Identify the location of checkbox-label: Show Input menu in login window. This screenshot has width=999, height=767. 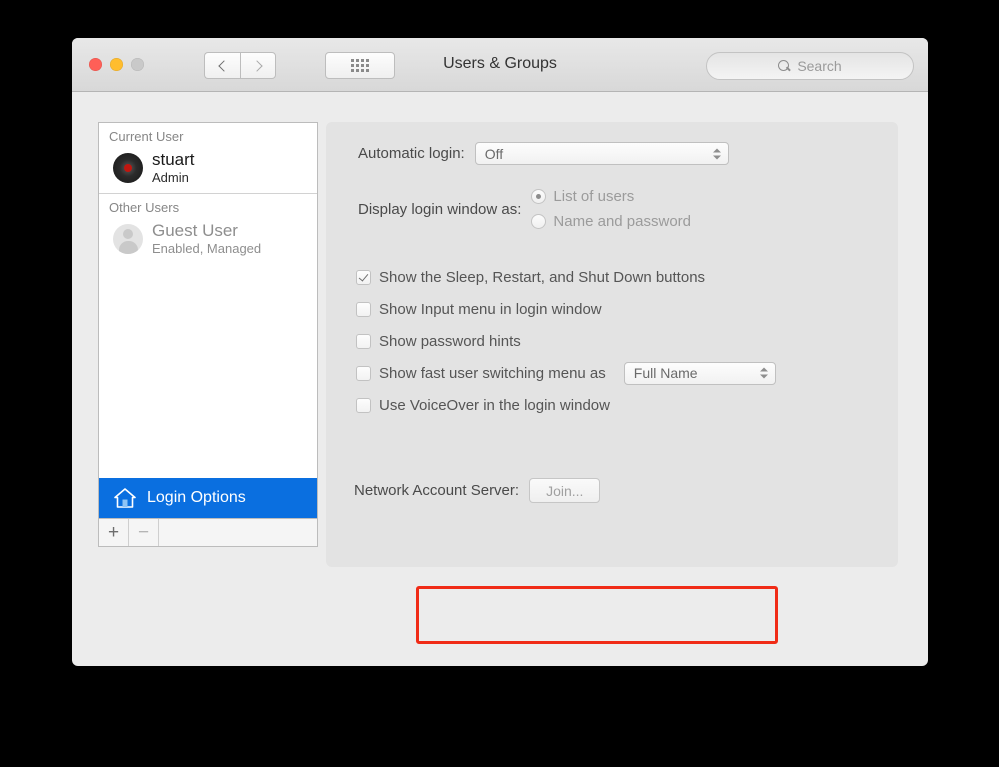
(490, 309).